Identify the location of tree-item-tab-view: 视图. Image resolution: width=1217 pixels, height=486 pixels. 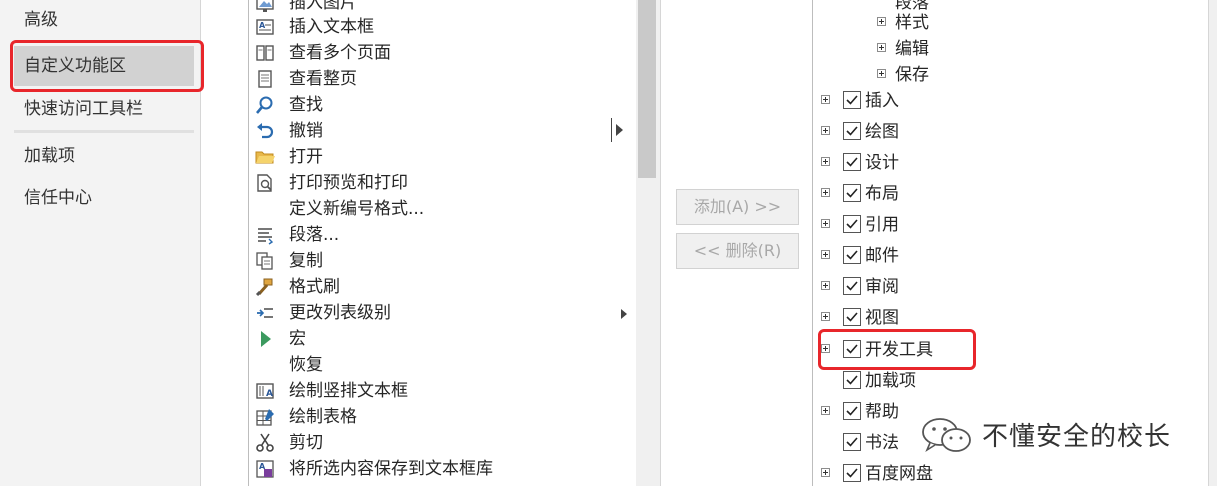
(1011, 318).